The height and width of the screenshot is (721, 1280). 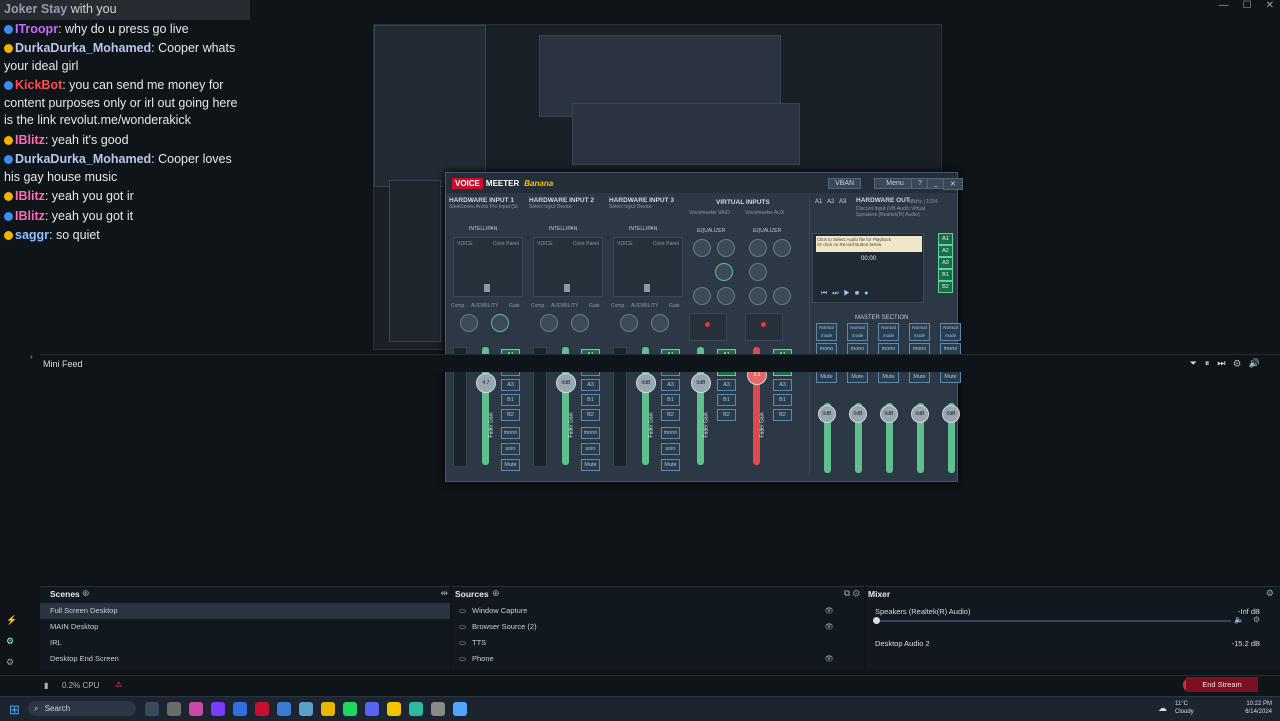 I want to click on sources-options-icon: ⧉ ⚙, so click(x=852, y=593).